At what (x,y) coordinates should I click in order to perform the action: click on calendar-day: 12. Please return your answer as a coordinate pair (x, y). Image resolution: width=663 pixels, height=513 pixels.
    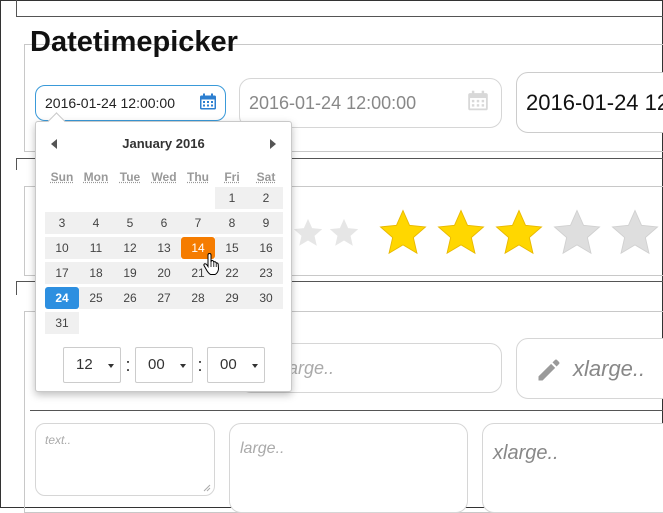
    Looking at the image, I should click on (130, 248).